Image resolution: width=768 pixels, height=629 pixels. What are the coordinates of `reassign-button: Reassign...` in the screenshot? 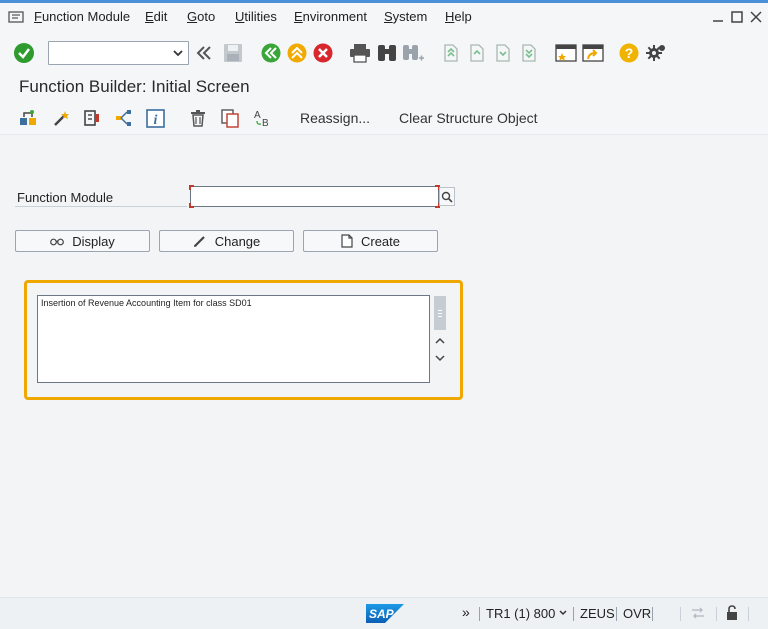 It's located at (335, 118).